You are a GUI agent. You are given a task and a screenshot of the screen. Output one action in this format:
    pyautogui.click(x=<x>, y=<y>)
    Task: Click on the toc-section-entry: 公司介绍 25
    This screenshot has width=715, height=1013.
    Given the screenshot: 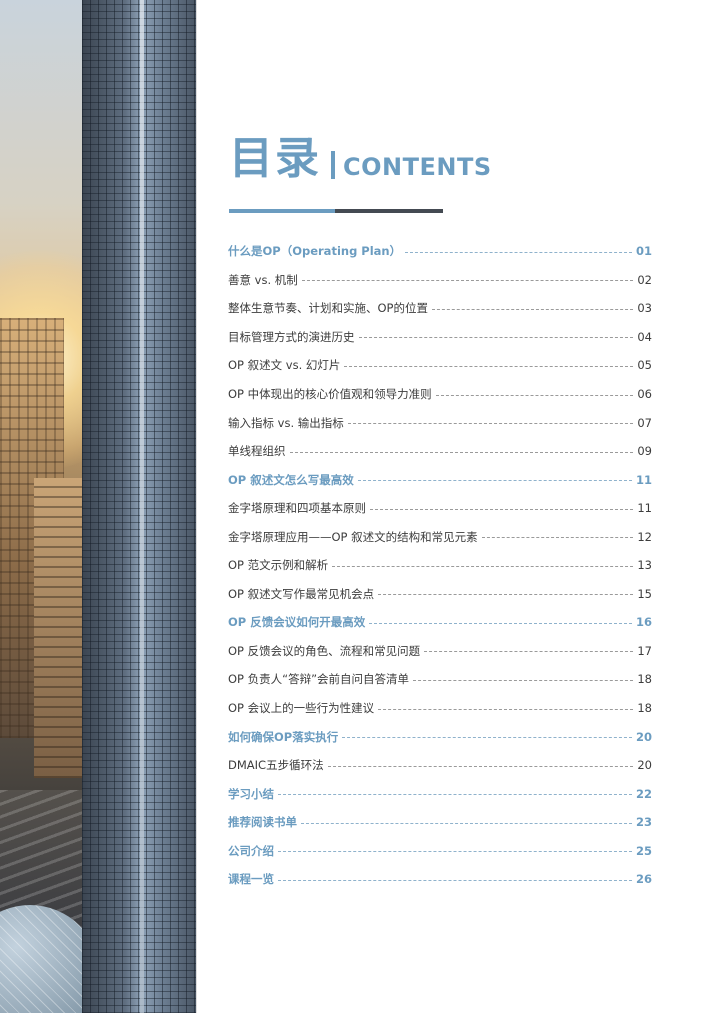 What is the action you would take?
    pyautogui.click(x=440, y=850)
    